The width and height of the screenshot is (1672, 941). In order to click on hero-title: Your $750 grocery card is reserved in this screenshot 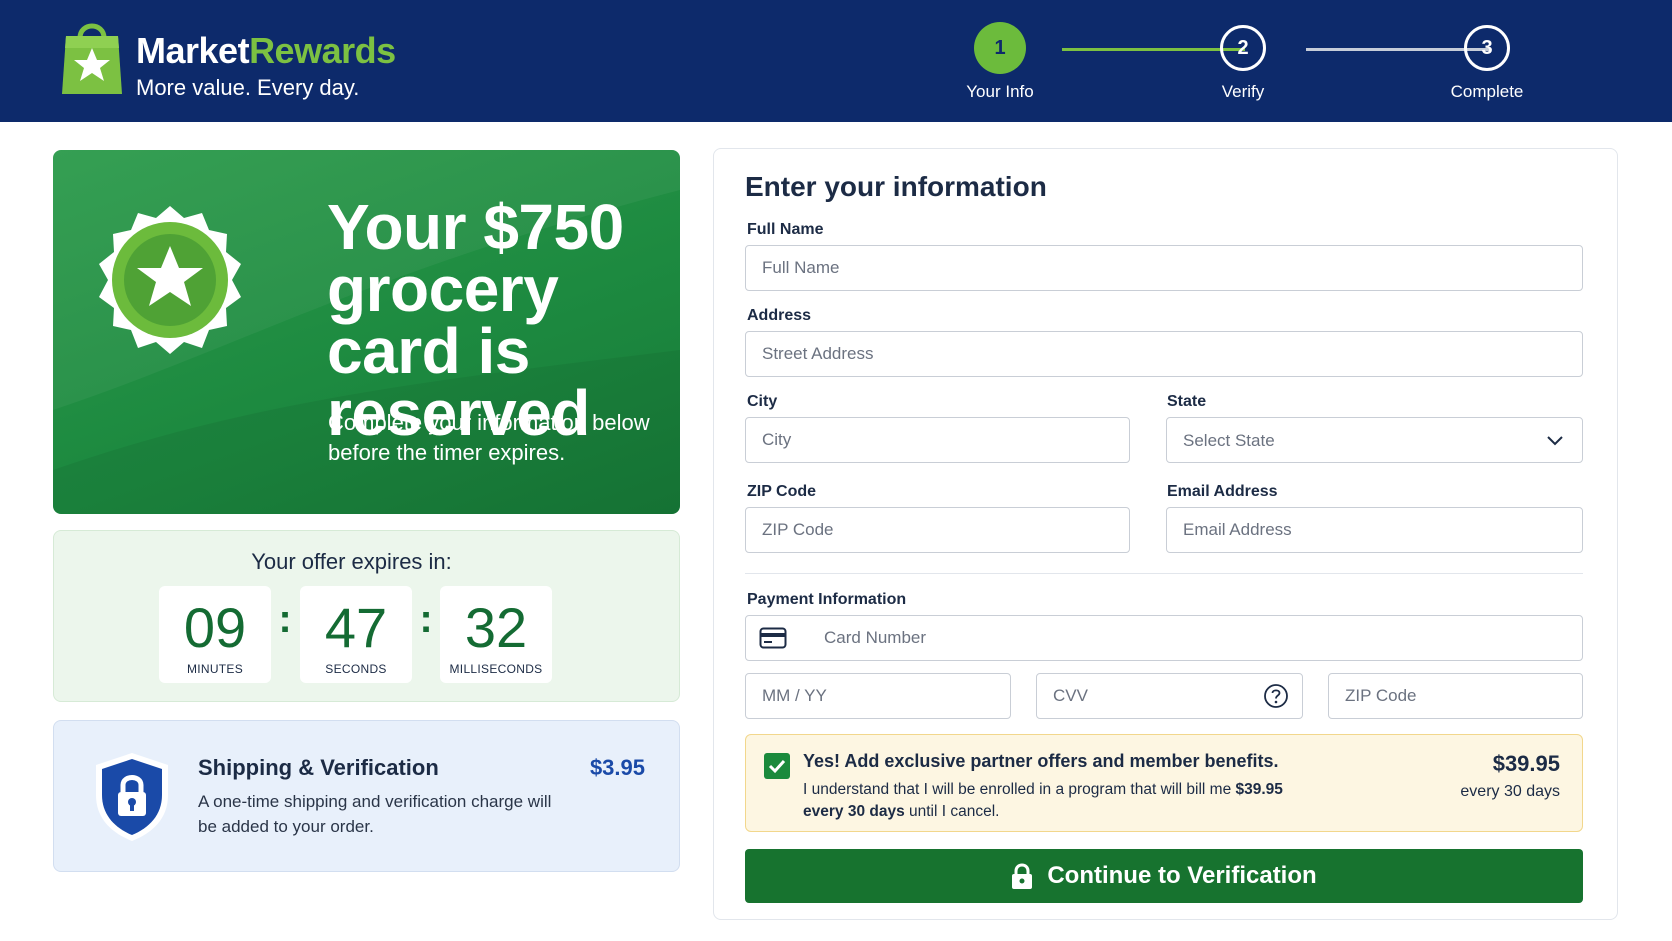, I will do `click(475, 320)`.